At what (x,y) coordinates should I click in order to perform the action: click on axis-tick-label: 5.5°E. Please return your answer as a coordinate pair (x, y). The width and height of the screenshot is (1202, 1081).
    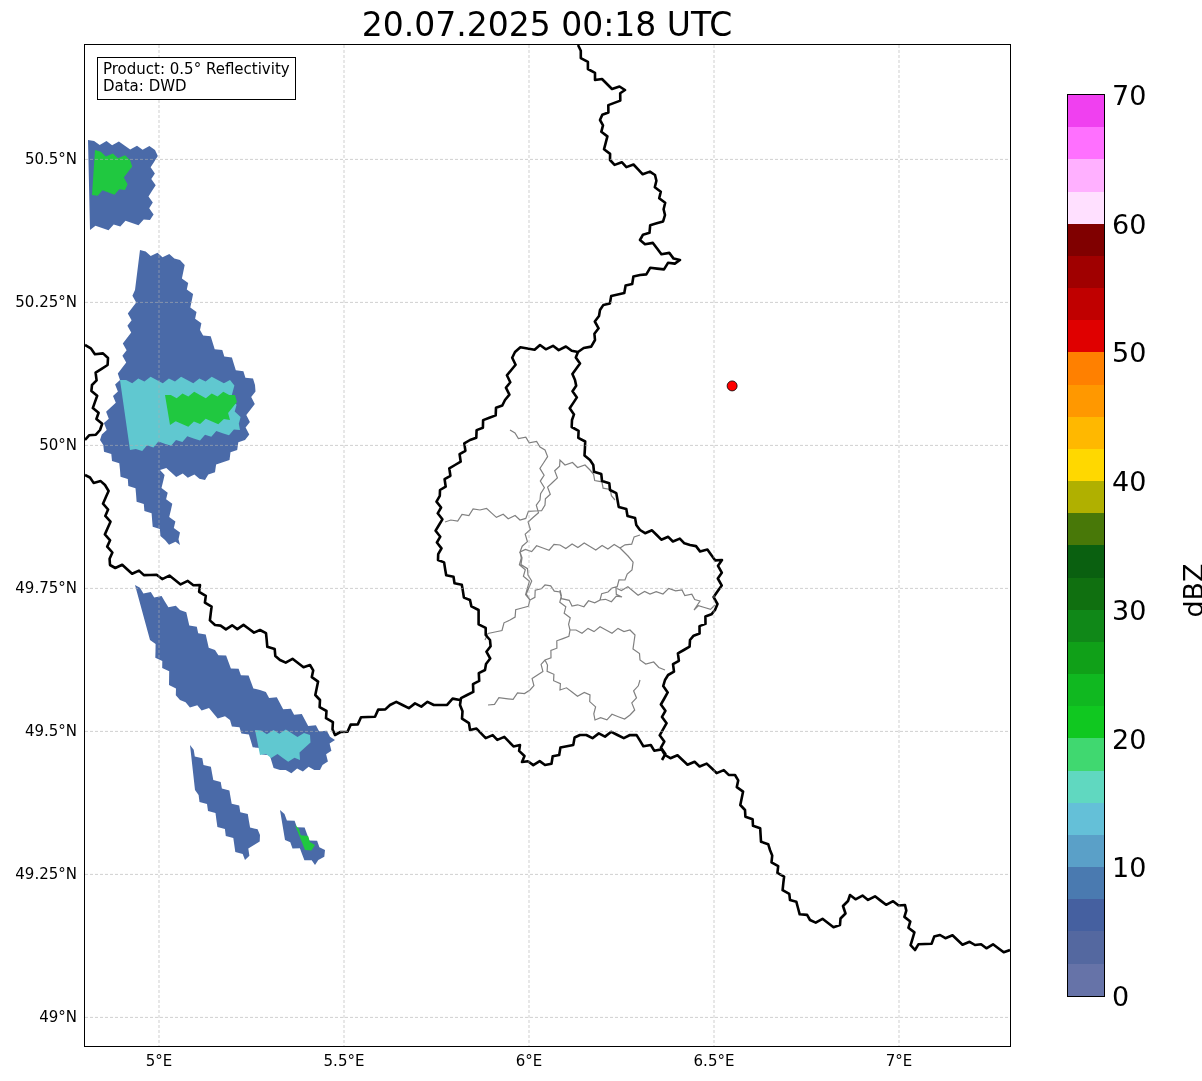
    Looking at the image, I should click on (344, 1061).